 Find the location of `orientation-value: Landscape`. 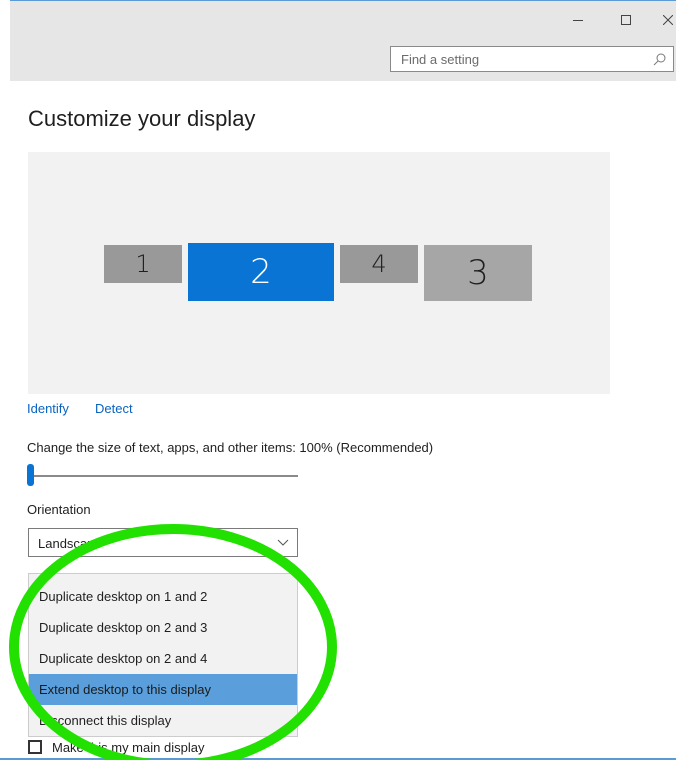

orientation-value: Landscape is located at coordinates (70, 543).